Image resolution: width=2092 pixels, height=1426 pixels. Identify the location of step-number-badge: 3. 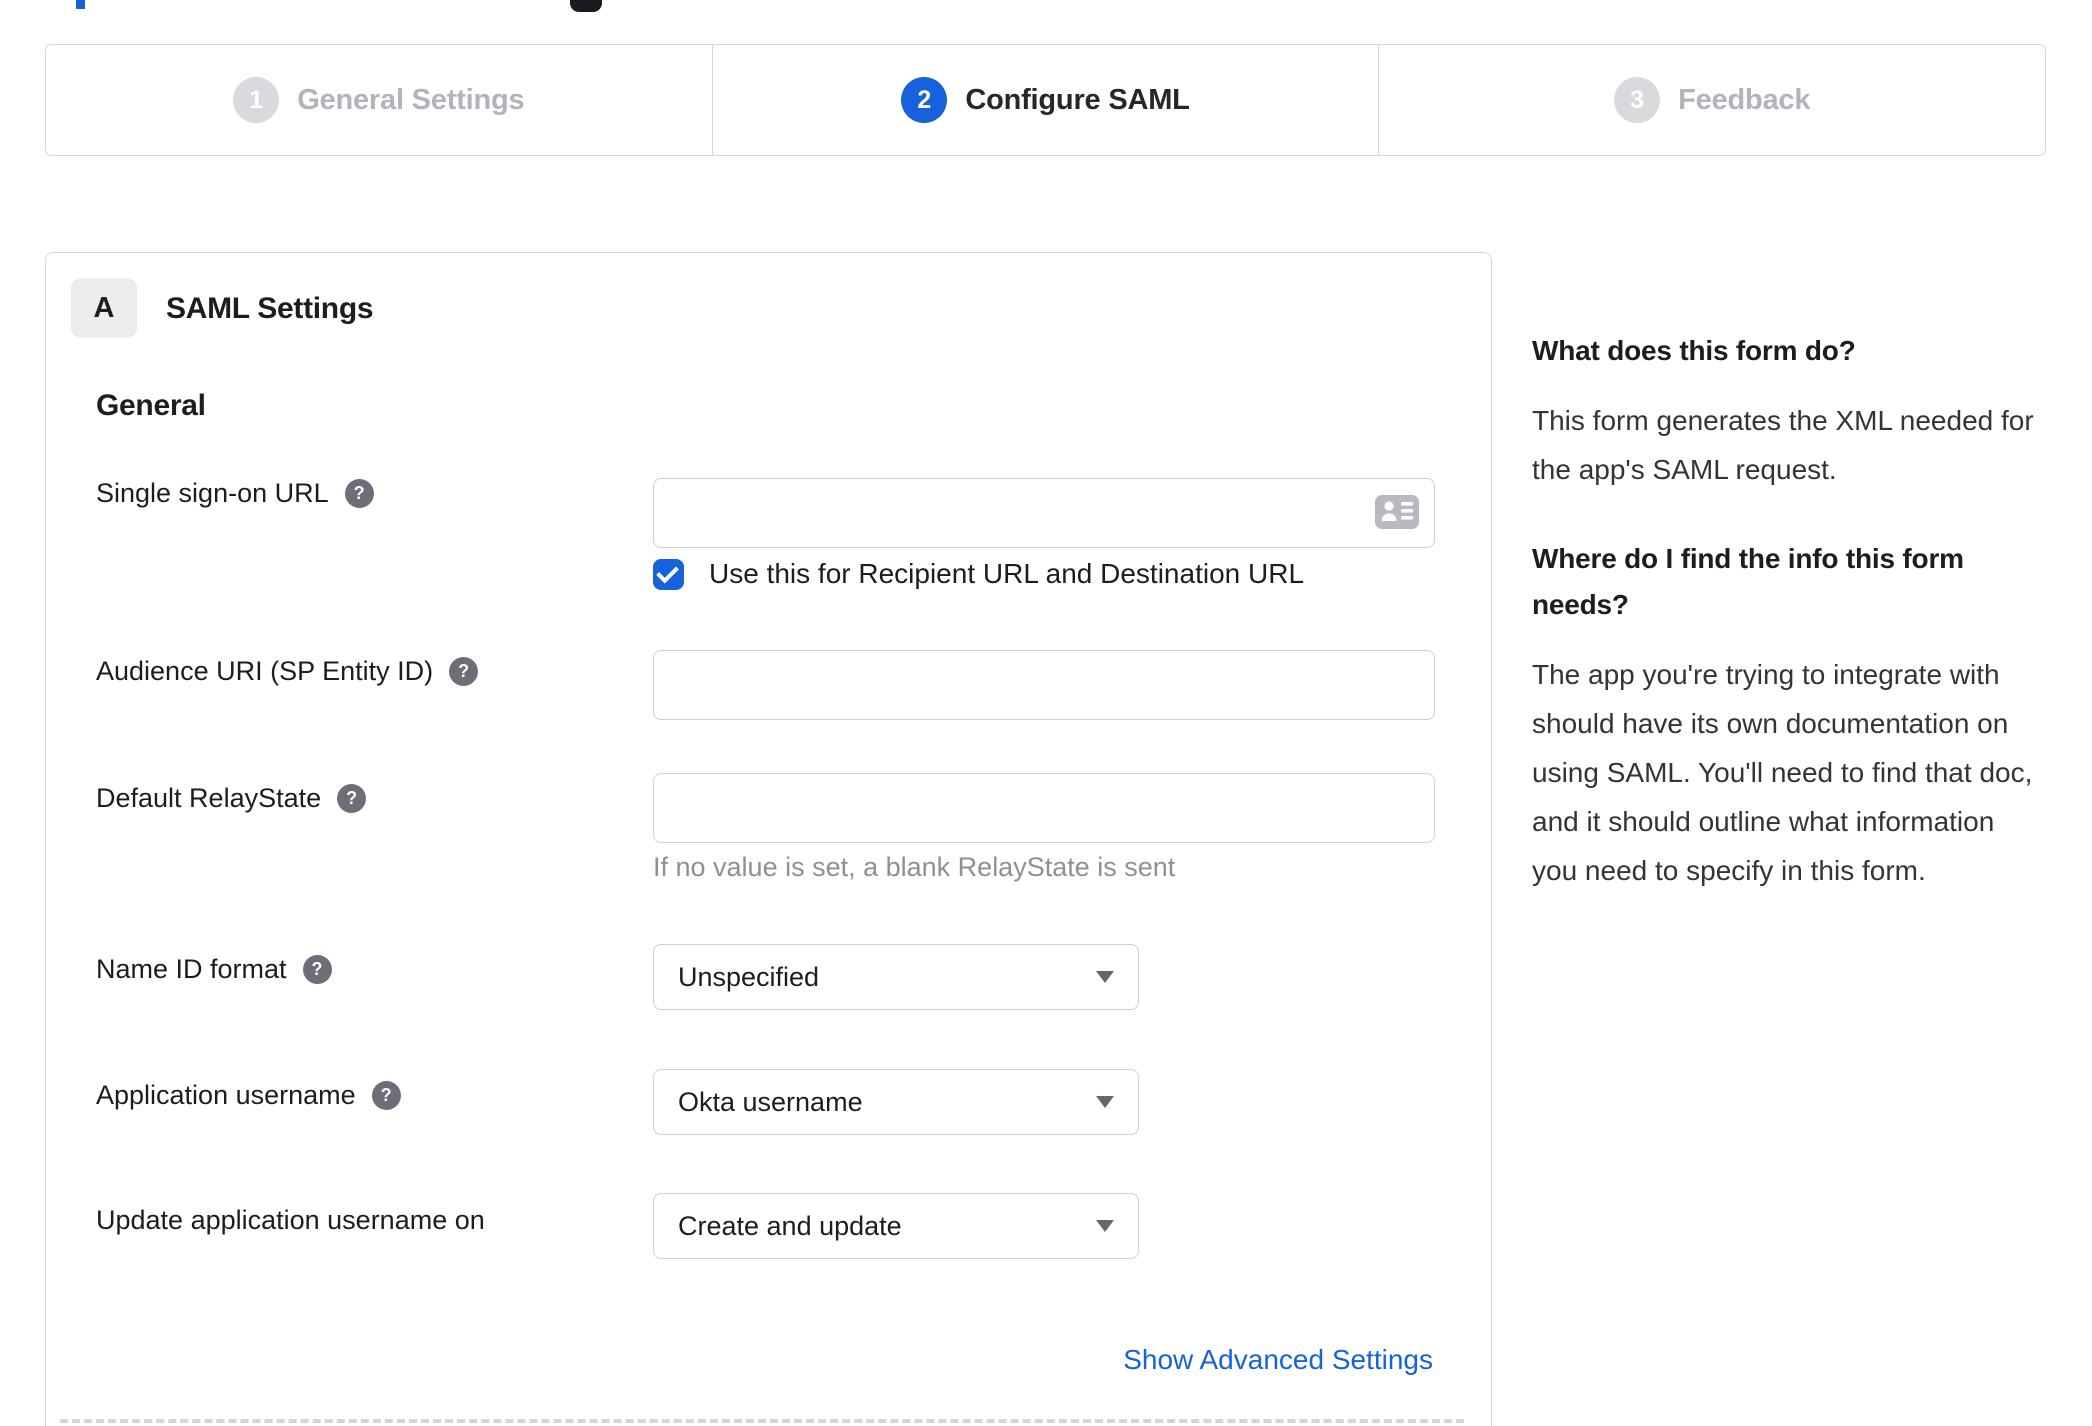
(1637, 100).